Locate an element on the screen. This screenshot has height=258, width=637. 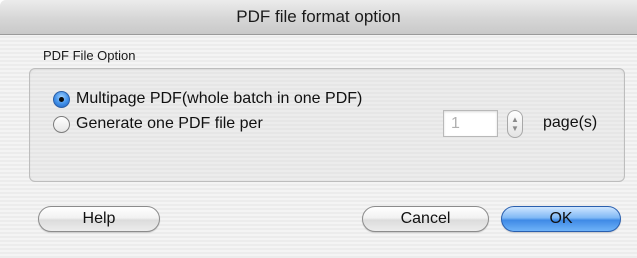
radio-multipage is located at coordinates (61, 99).